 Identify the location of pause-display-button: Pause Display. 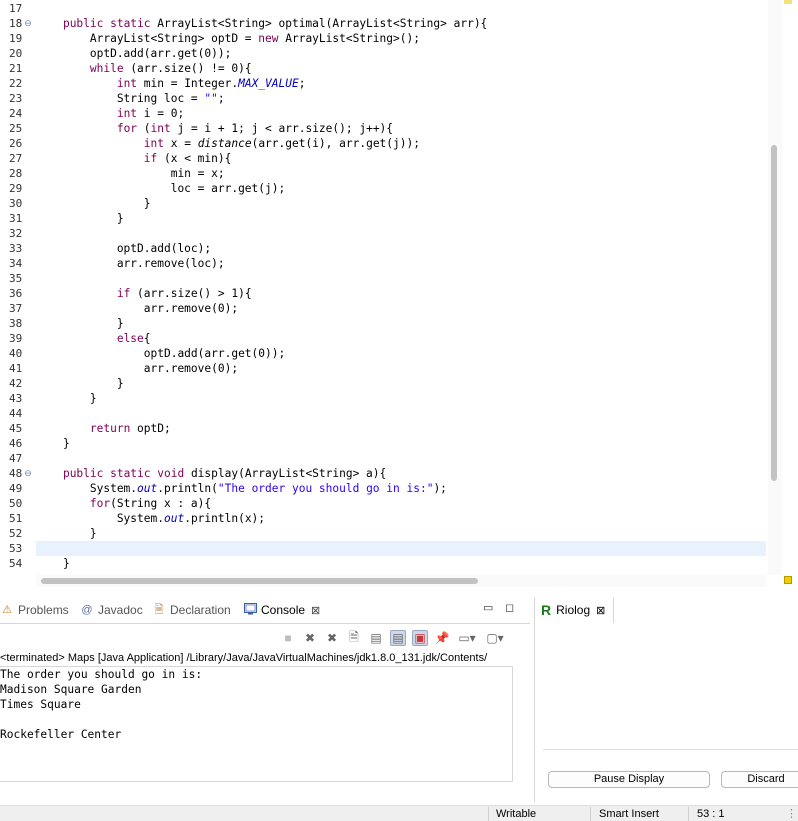
(629, 779).